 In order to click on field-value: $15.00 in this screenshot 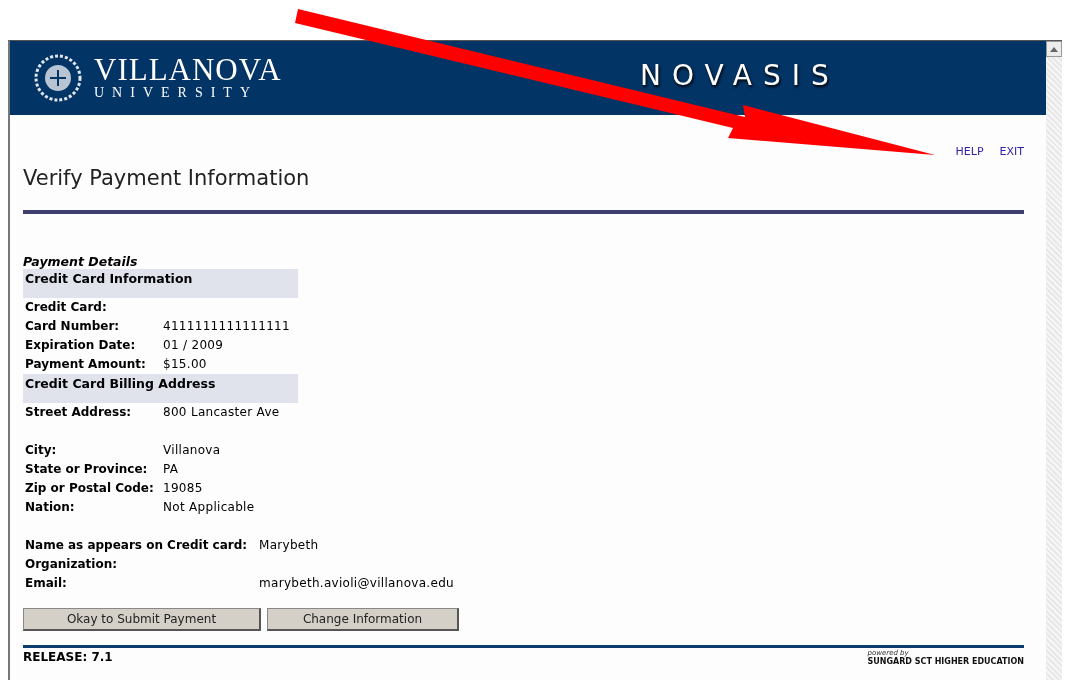, I will do `click(185, 364)`.